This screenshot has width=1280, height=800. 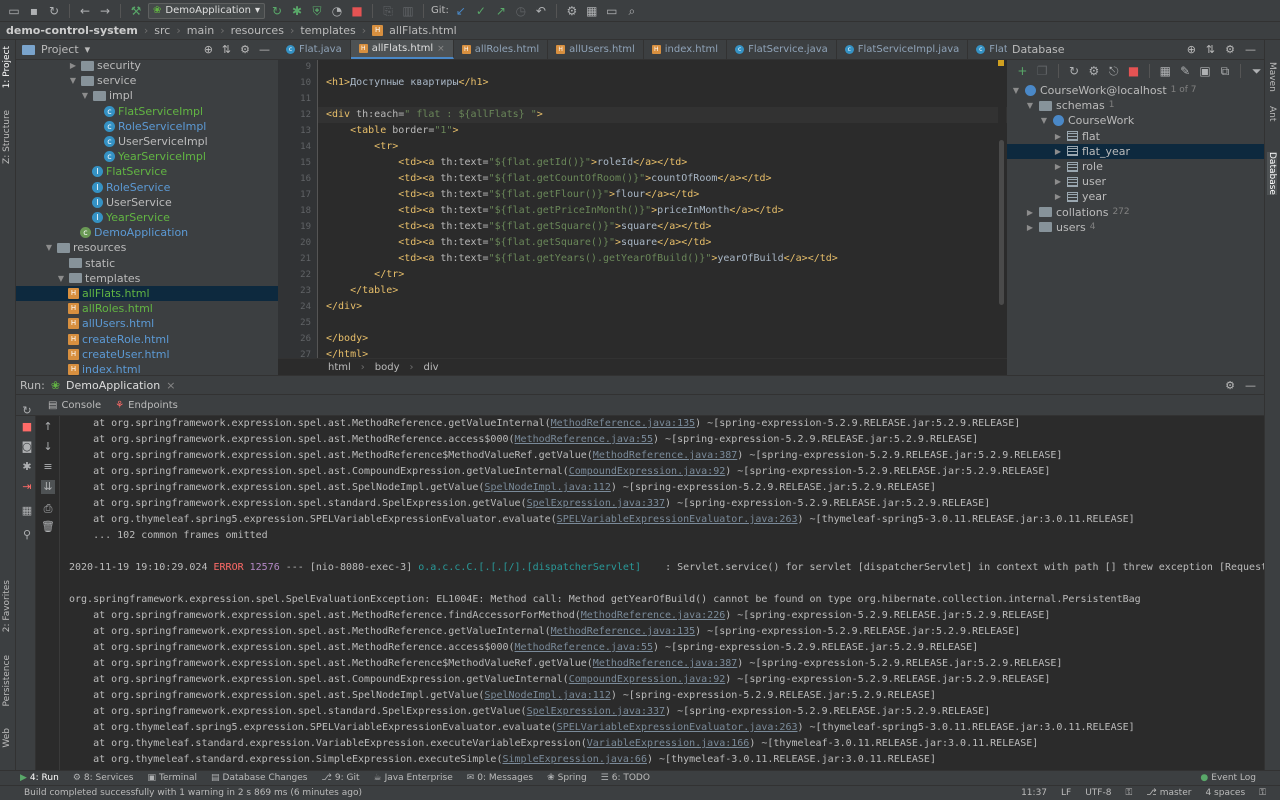 I want to click on sync-icon: ↻, so click(x=54, y=11).